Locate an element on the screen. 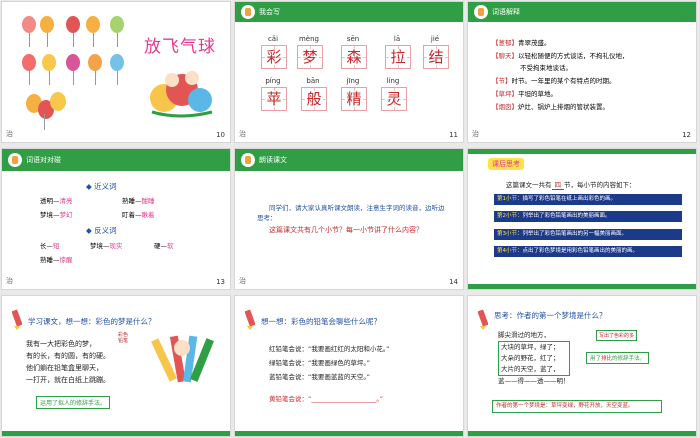 Image resolution: width=700 pixels, height=438 pixels. instruction-text: 同学们，请大家认真听课文朗读，注意生字词的读音，边听边思考： is located at coordinates (351, 213).